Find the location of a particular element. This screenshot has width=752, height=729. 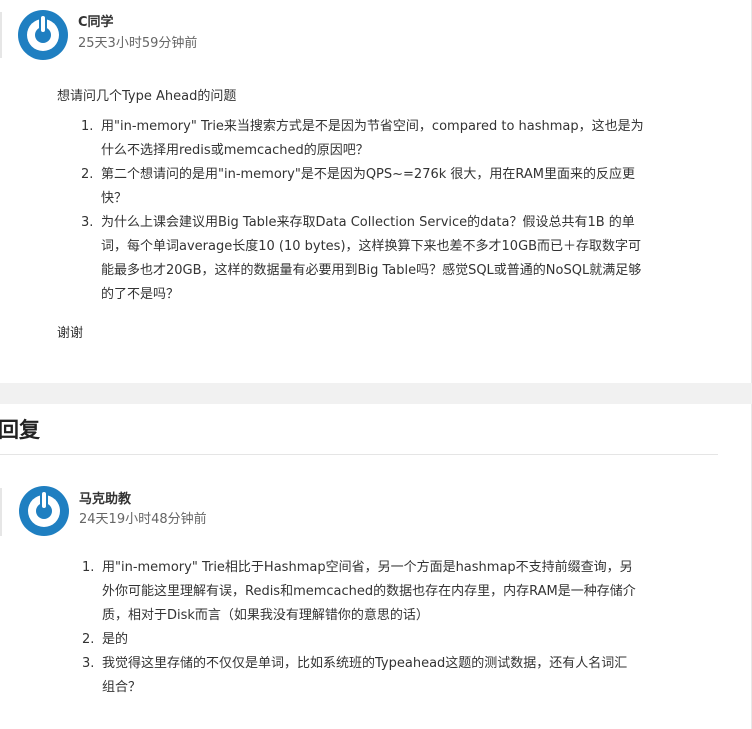

post-timestamp: 25天3小时59分钟前 is located at coordinates (138, 43).